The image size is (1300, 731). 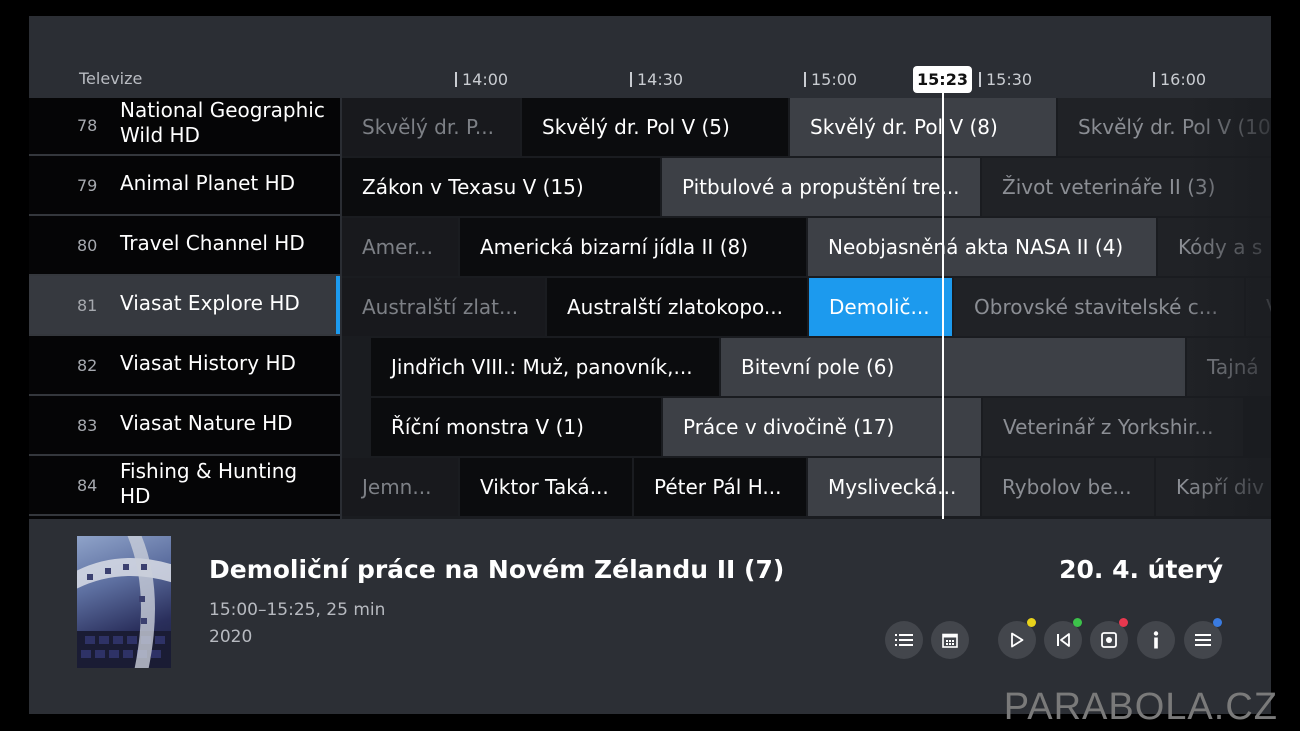 I want to click on program-time: 15:00–15:25, 25 min, so click(x=297, y=610).